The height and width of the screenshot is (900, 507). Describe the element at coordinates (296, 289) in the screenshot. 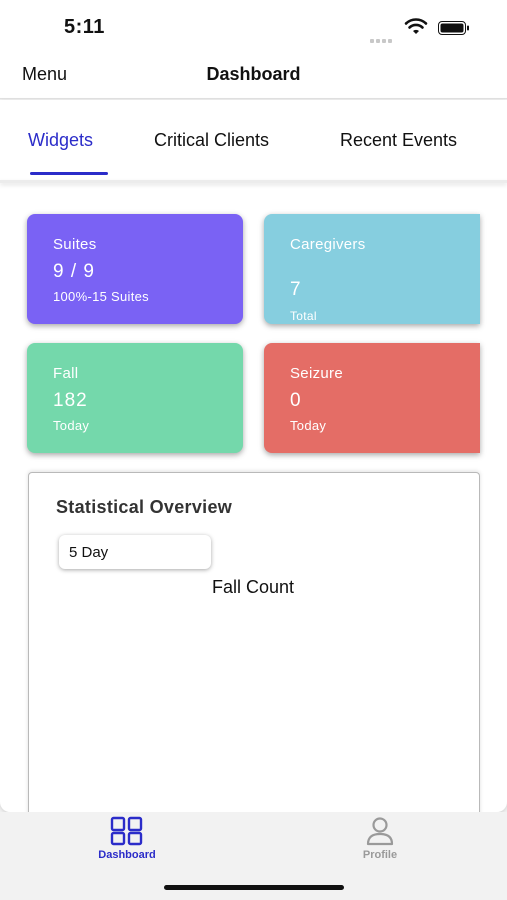

I see `widget-value: 7` at that location.